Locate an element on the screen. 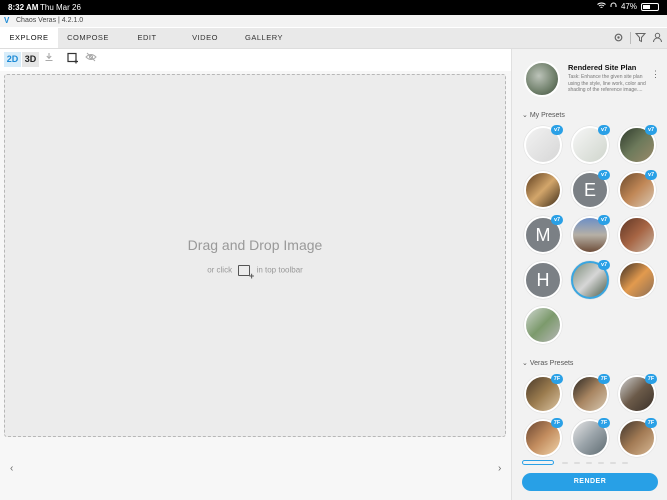 The width and height of the screenshot is (667, 500). veras-preset-4: 7F is located at coordinates (543, 437).